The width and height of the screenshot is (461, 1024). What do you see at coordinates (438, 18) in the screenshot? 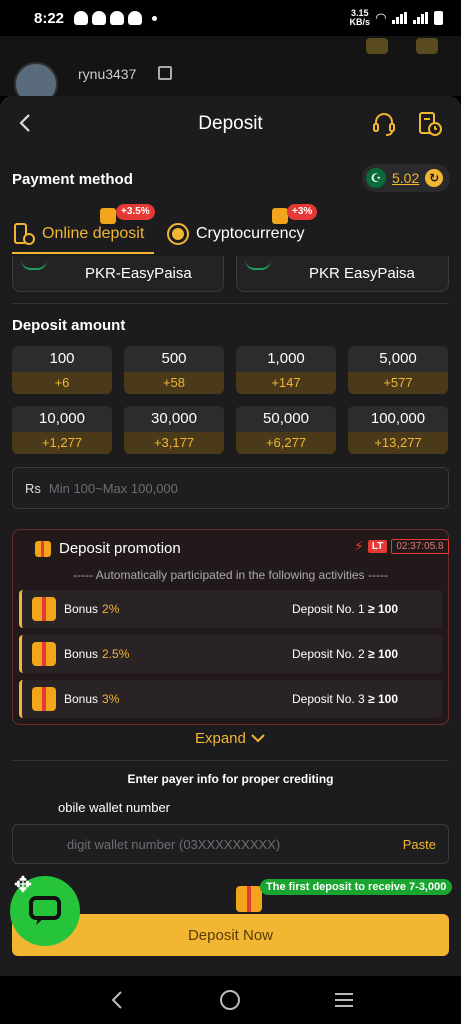
I see `battery-icon` at bounding box center [438, 18].